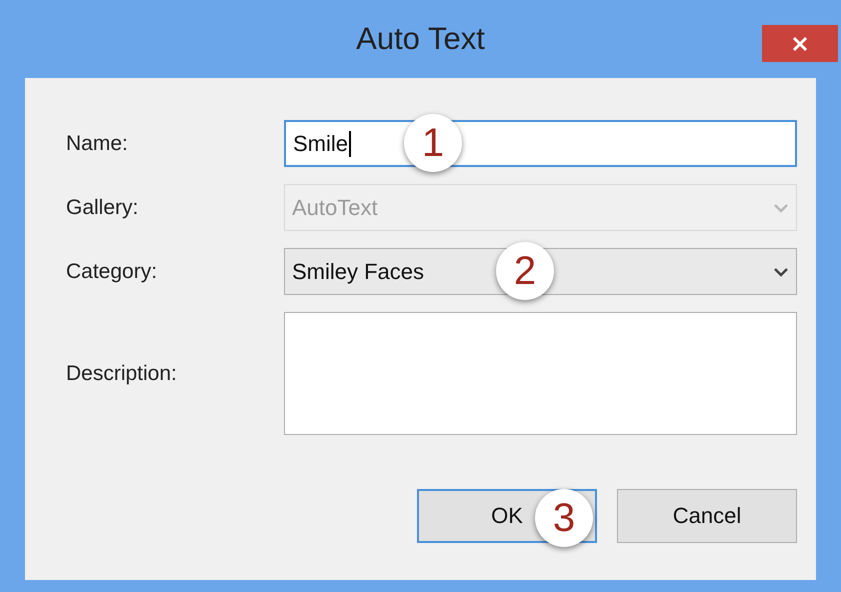 Image resolution: width=841 pixels, height=592 pixels. I want to click on dialog-button: Cancel, so click(707, 516).